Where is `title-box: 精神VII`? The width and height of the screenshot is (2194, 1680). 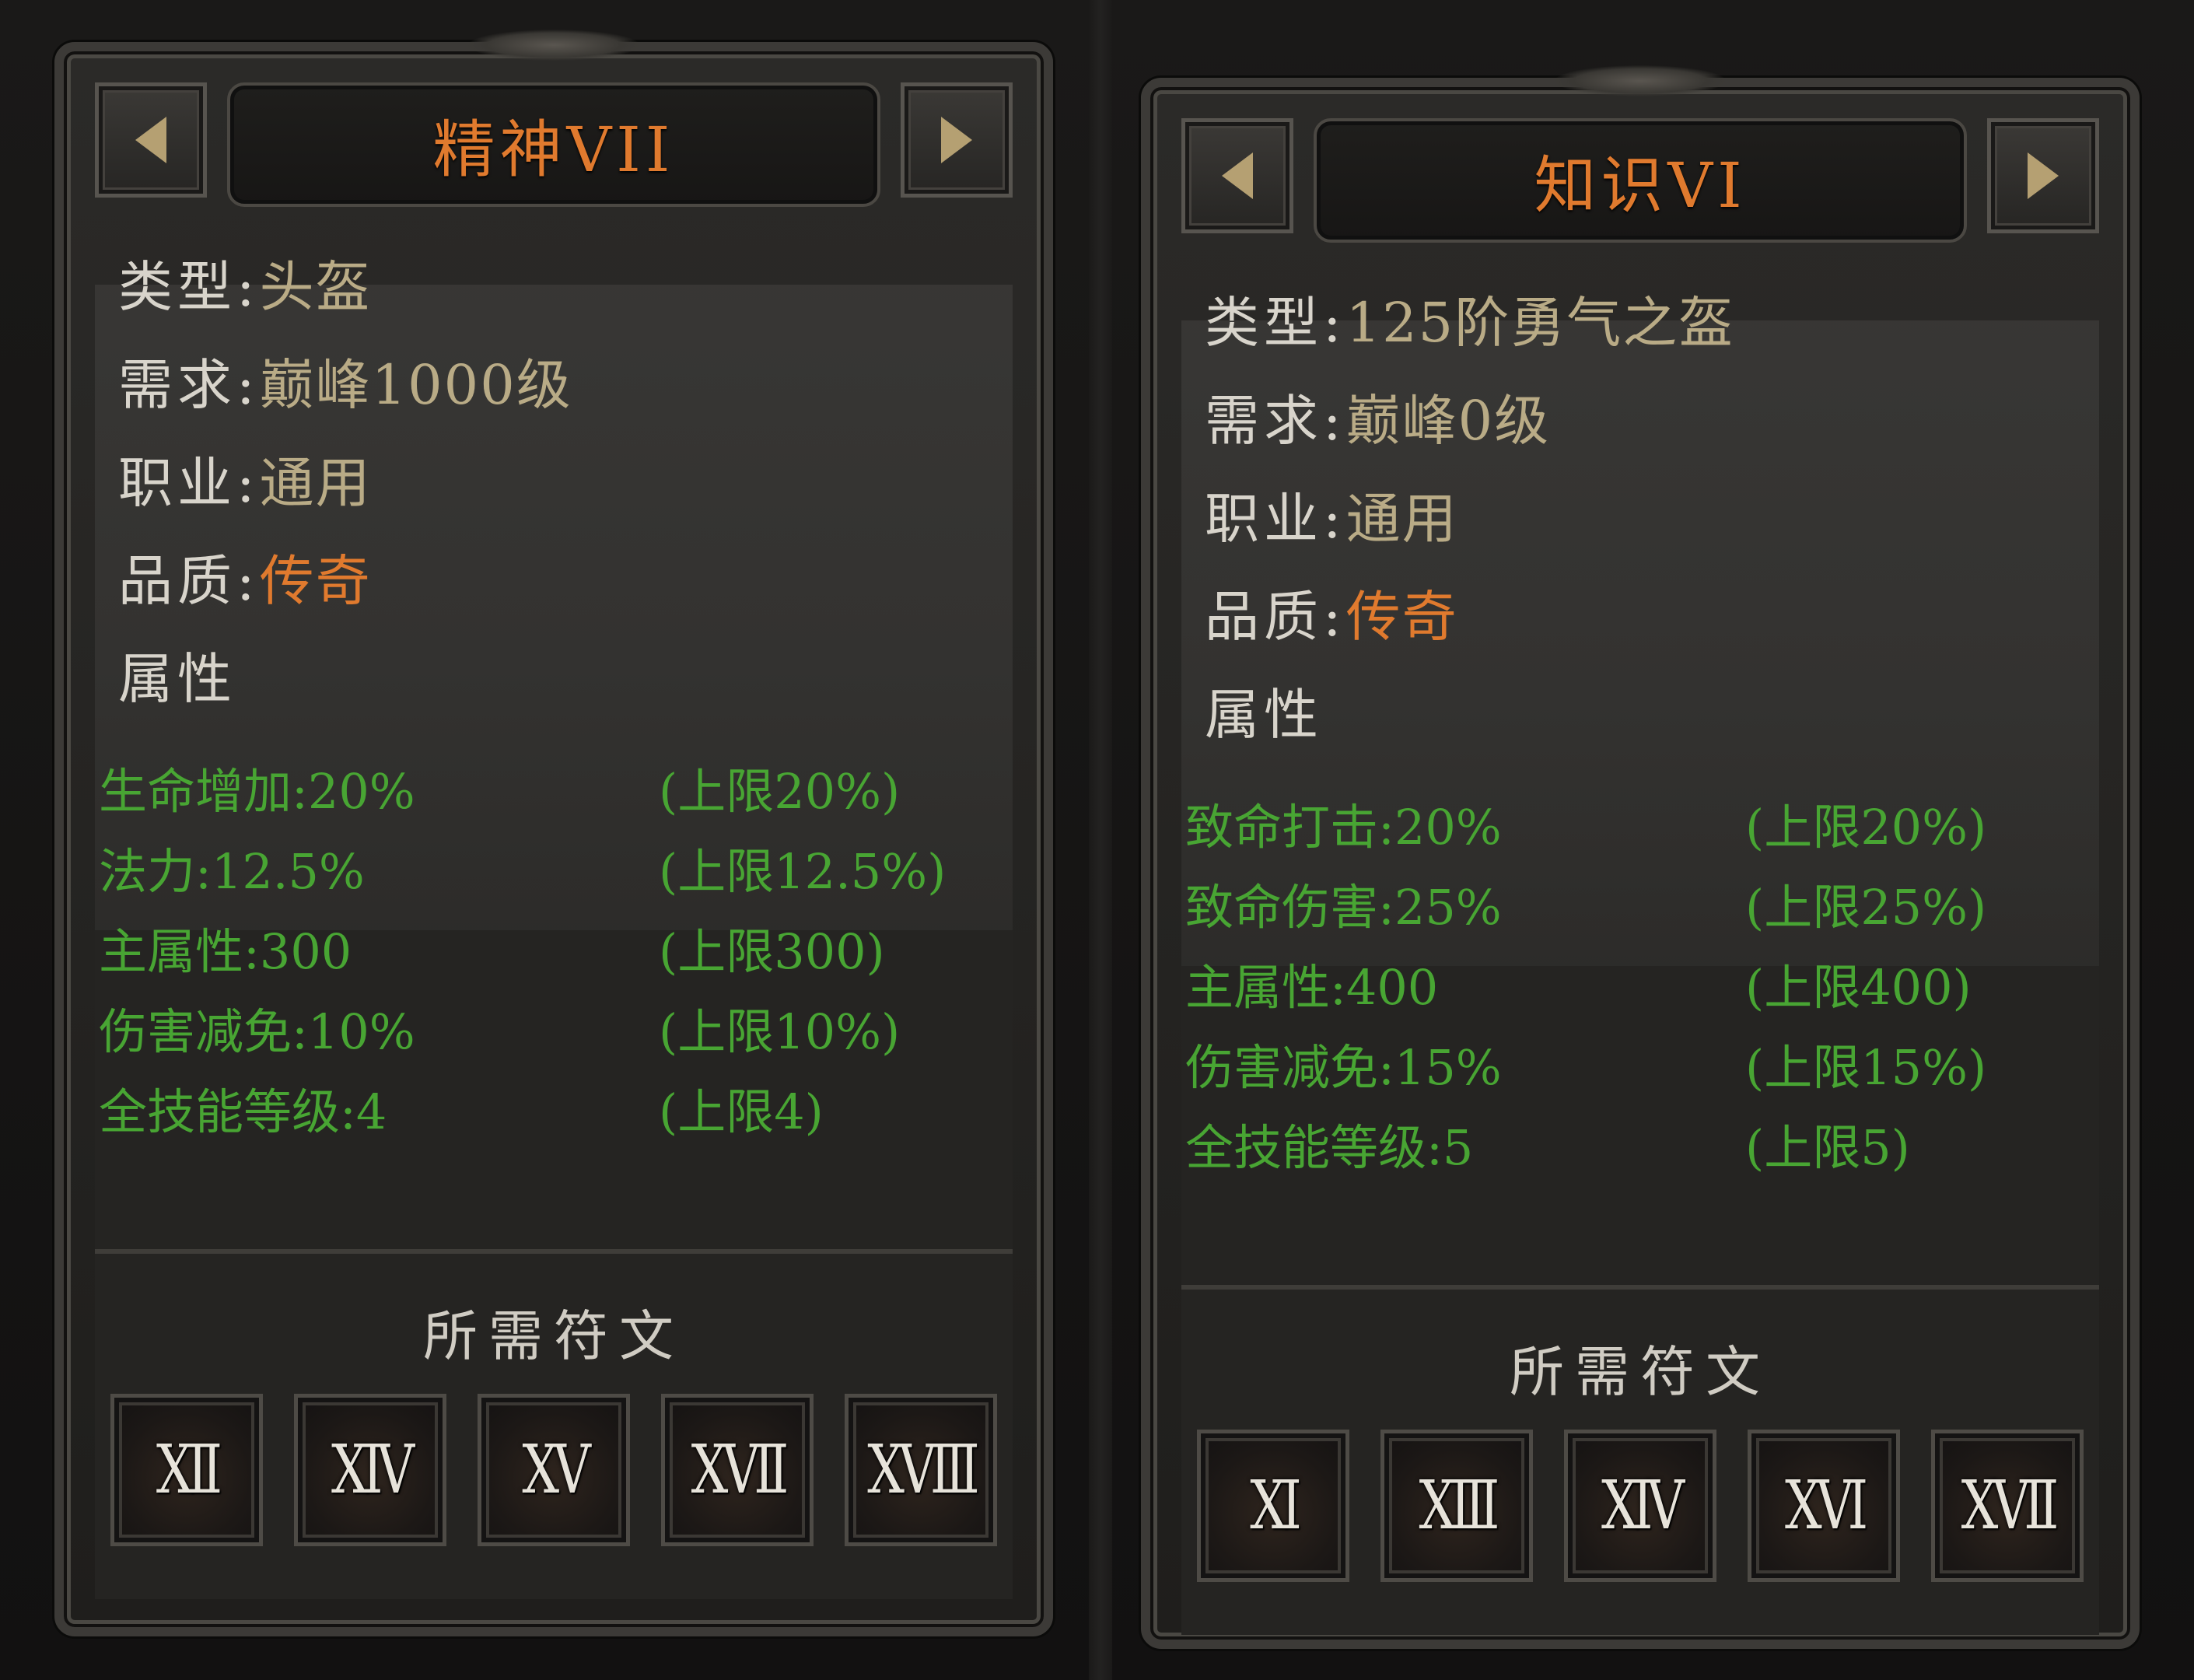 title-box: 精神VII is located at coordinates (554, 145).